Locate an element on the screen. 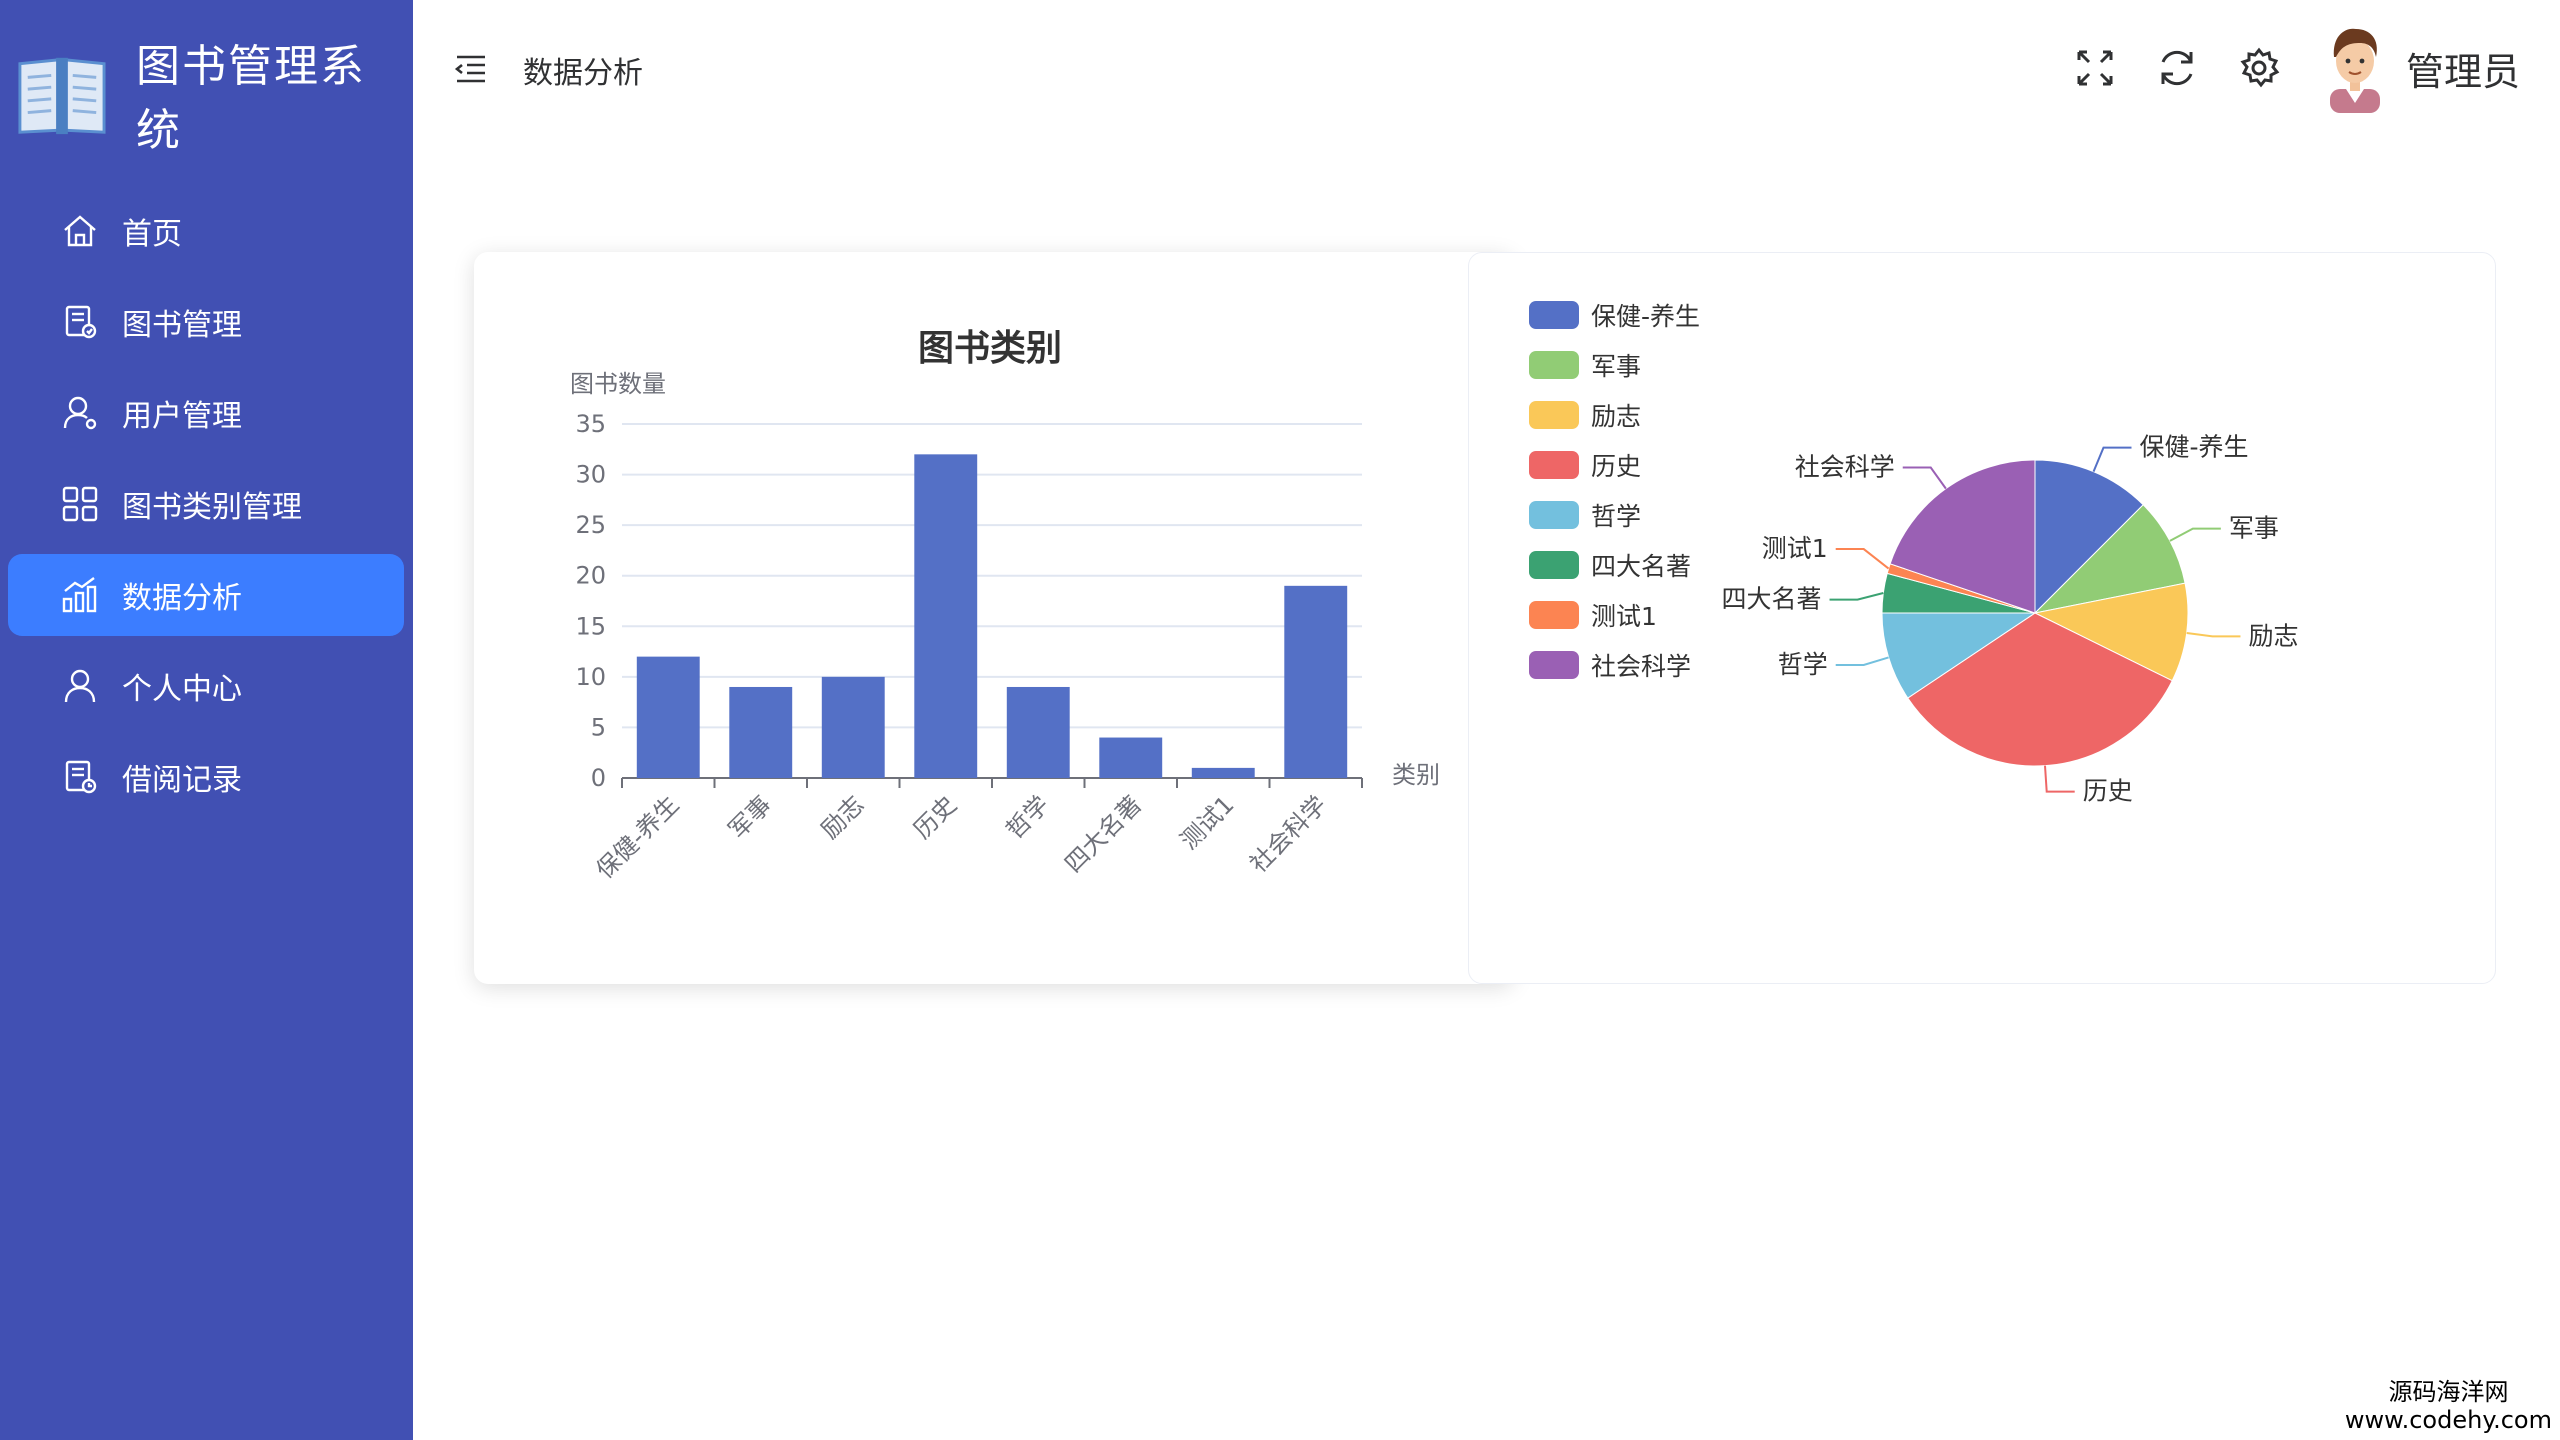 The height and width of the screenshot is (1440, 2560). bar-四大名著 is located at coordinates (1131, 757).